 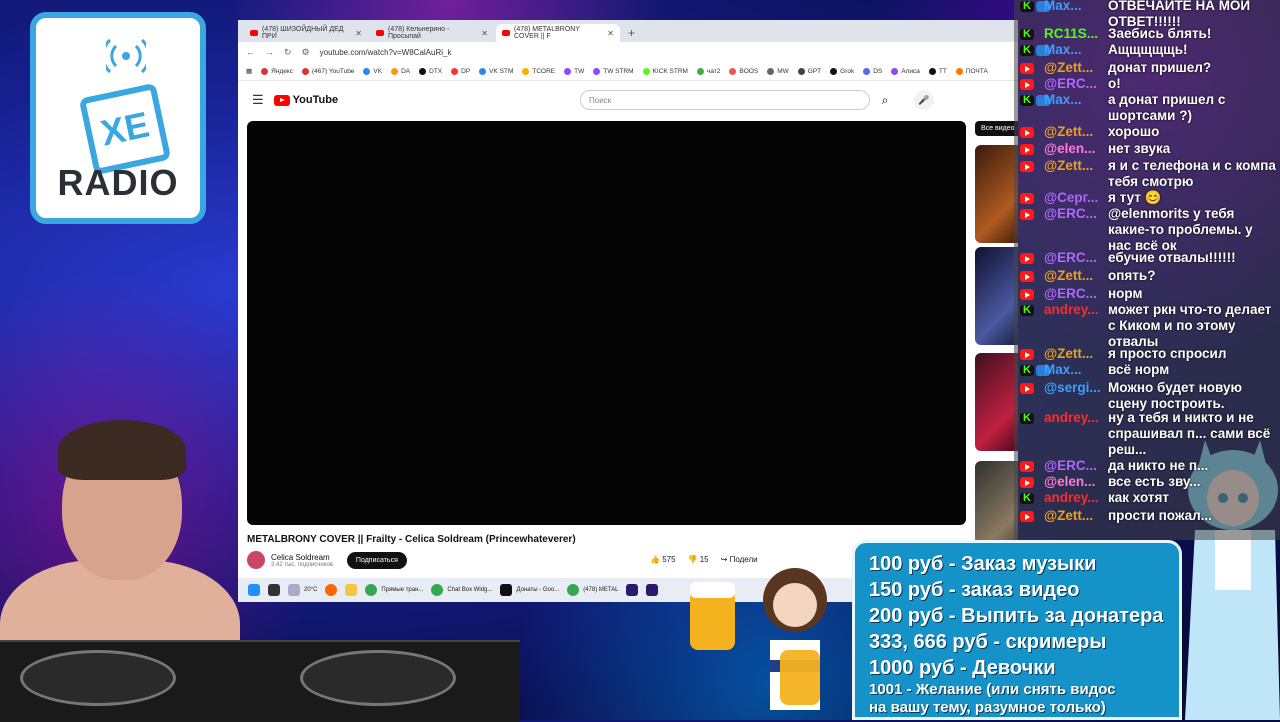 I want to click on subscribe-button: Подписаться, so click(x=376, y=560).